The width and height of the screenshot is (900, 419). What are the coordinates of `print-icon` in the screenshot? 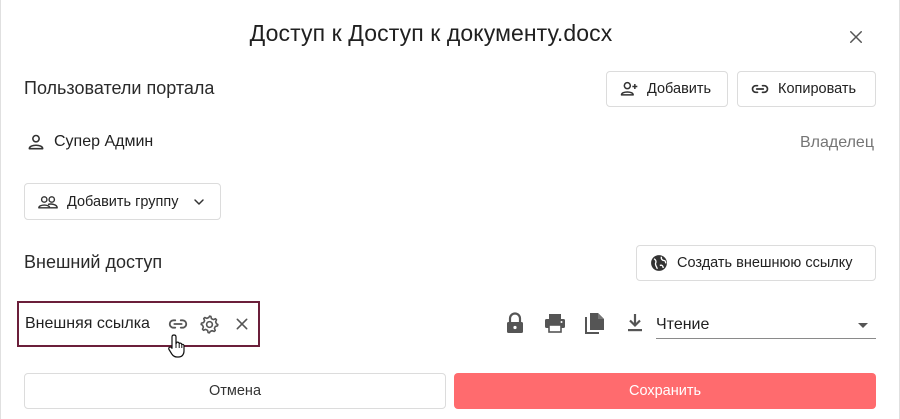 It's located at (555, 323).